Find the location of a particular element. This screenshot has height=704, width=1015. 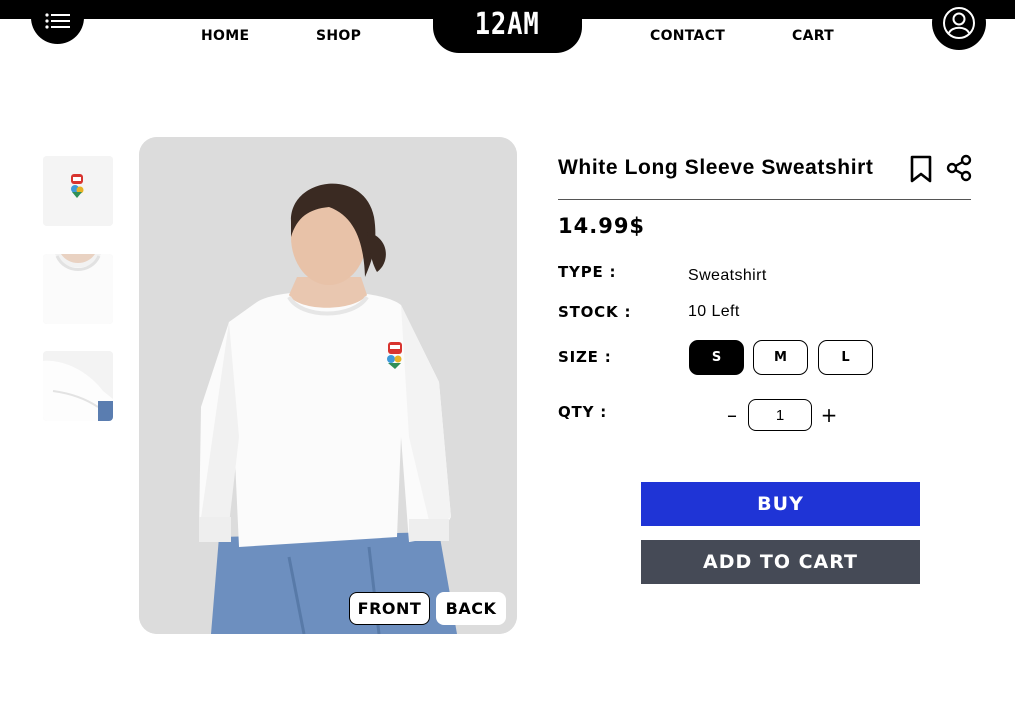

thumbnail-sleeve is located at coordinates (78, 386).